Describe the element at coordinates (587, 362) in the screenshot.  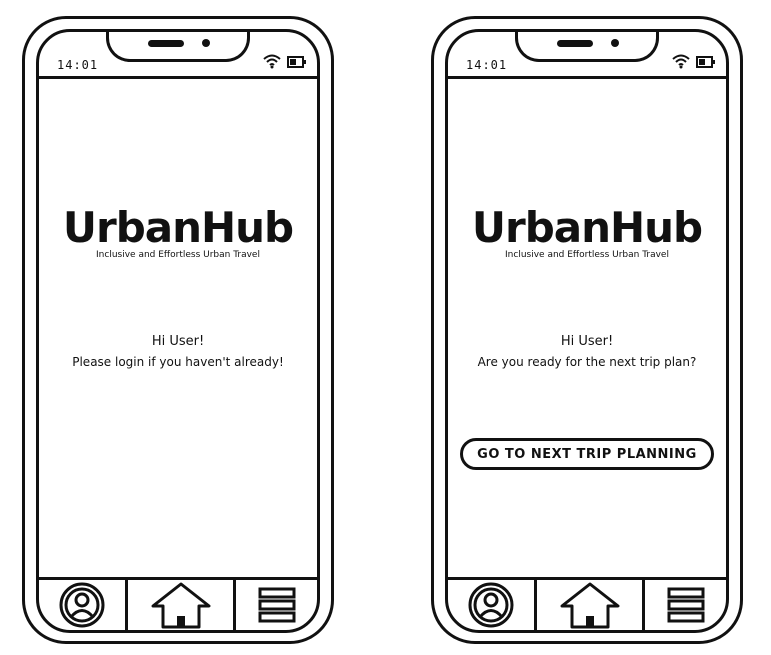
I see `trip-prompt-text: Are you ready for the next trip plan?` at that location.